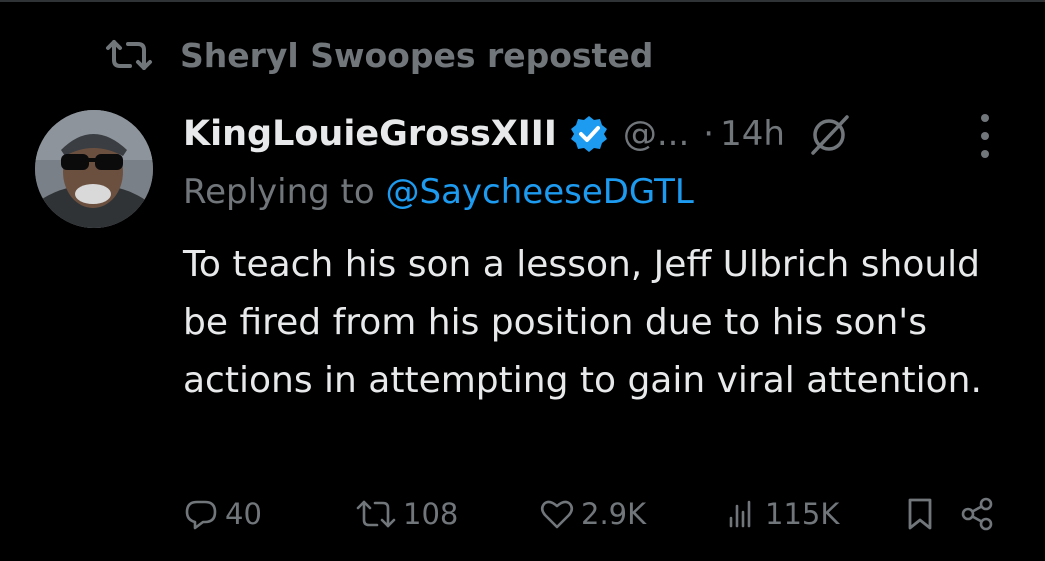  I want to click on like-count: 2.9K, so click(614, 514).